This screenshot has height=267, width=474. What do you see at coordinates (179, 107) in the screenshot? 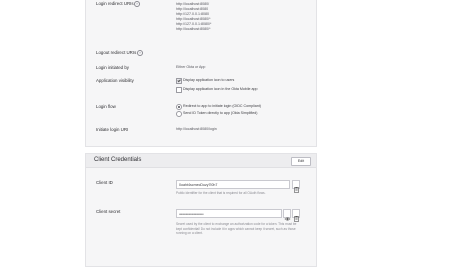
I see `redirect-to-app-radio` at bounding box center [179, 107].